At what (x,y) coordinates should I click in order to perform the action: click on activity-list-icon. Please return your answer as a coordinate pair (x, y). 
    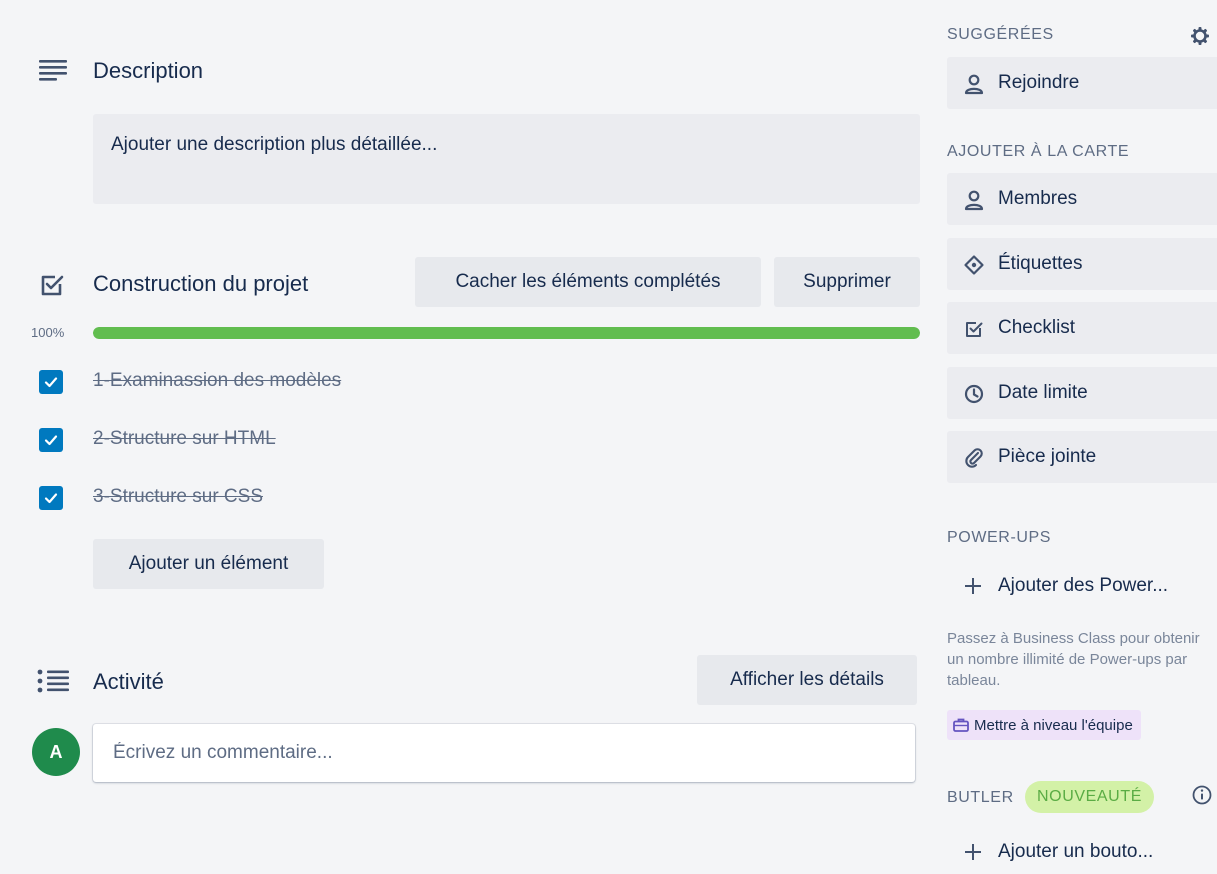
    Looking at the image, I should click on (53, 681).